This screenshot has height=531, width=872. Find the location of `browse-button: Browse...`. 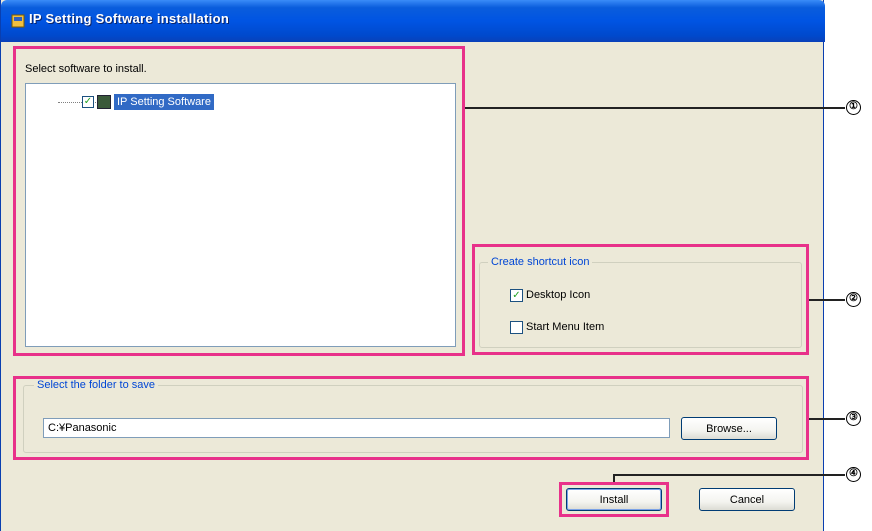

browse-button: Browse... is located at coordinates (729, 428).